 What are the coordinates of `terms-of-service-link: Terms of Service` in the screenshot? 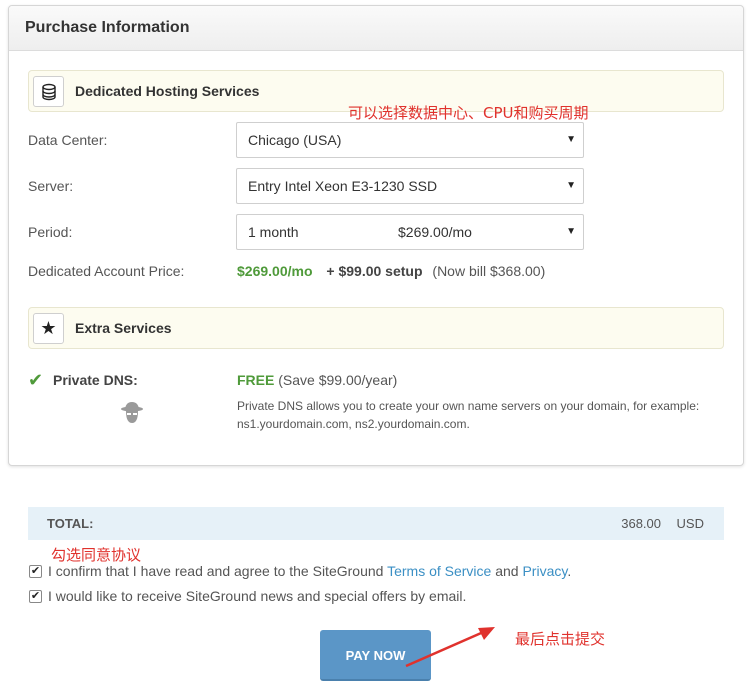 It's located at (439, 571).